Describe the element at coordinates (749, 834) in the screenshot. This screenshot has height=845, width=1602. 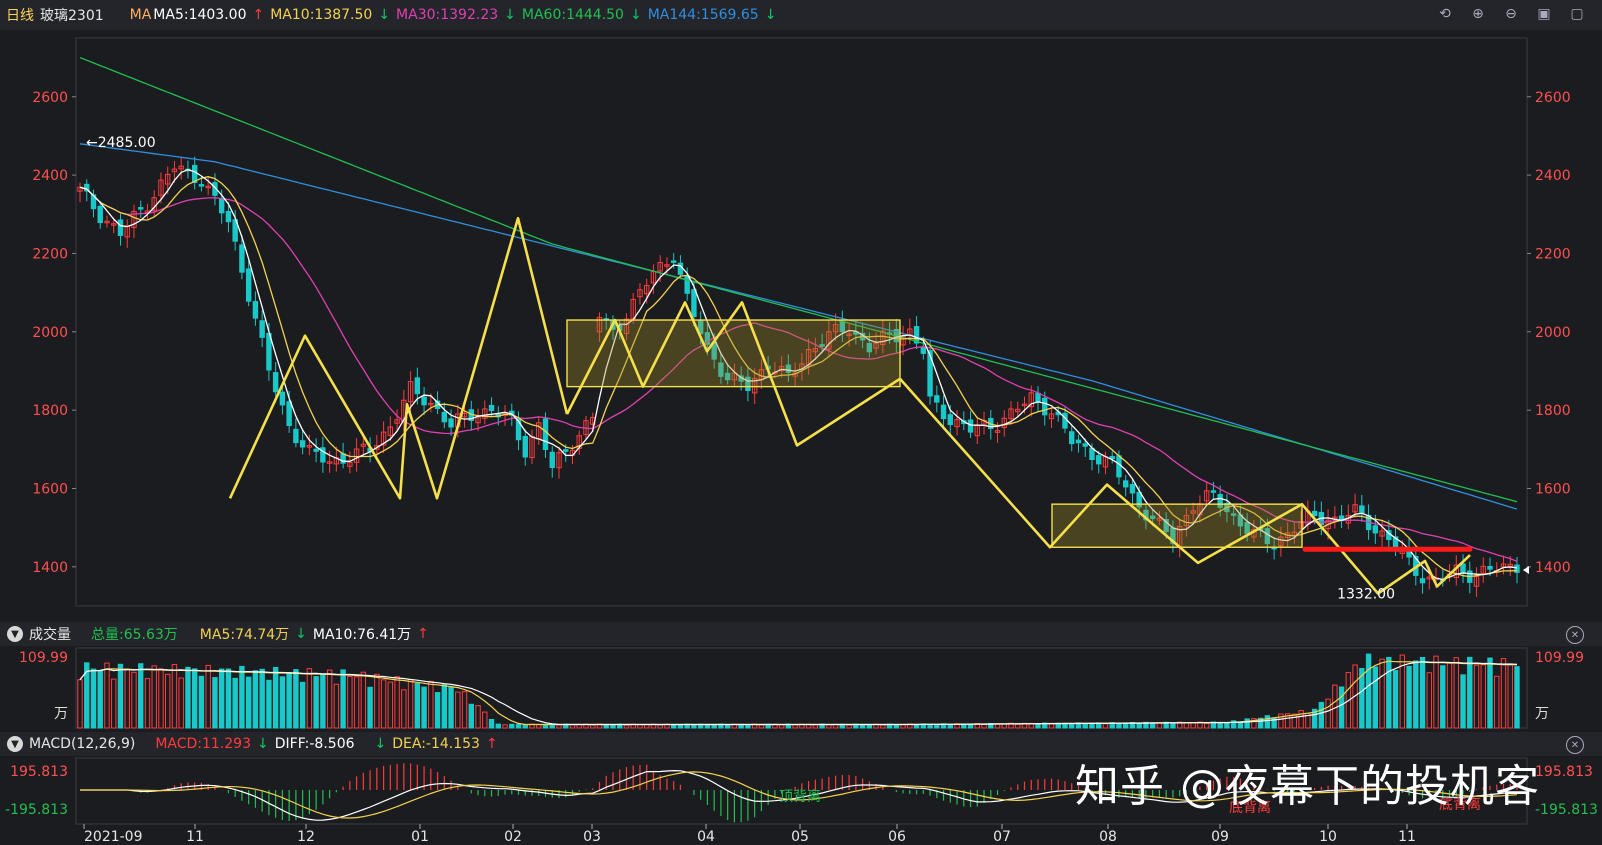
I see `time-axis: 2021-09 11 12 01 02 03 04 05 06 07 08 09 10 11` at that location.